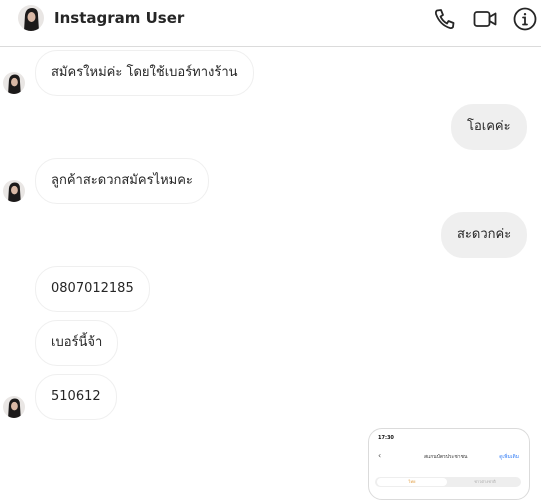 The image size is (541, 500). Describe the element at coordinates (92, 289) in the screenshot. I see `message-bubble: 0807012185` at that location.